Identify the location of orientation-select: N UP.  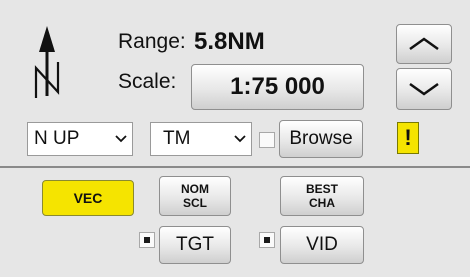
(80, 139).